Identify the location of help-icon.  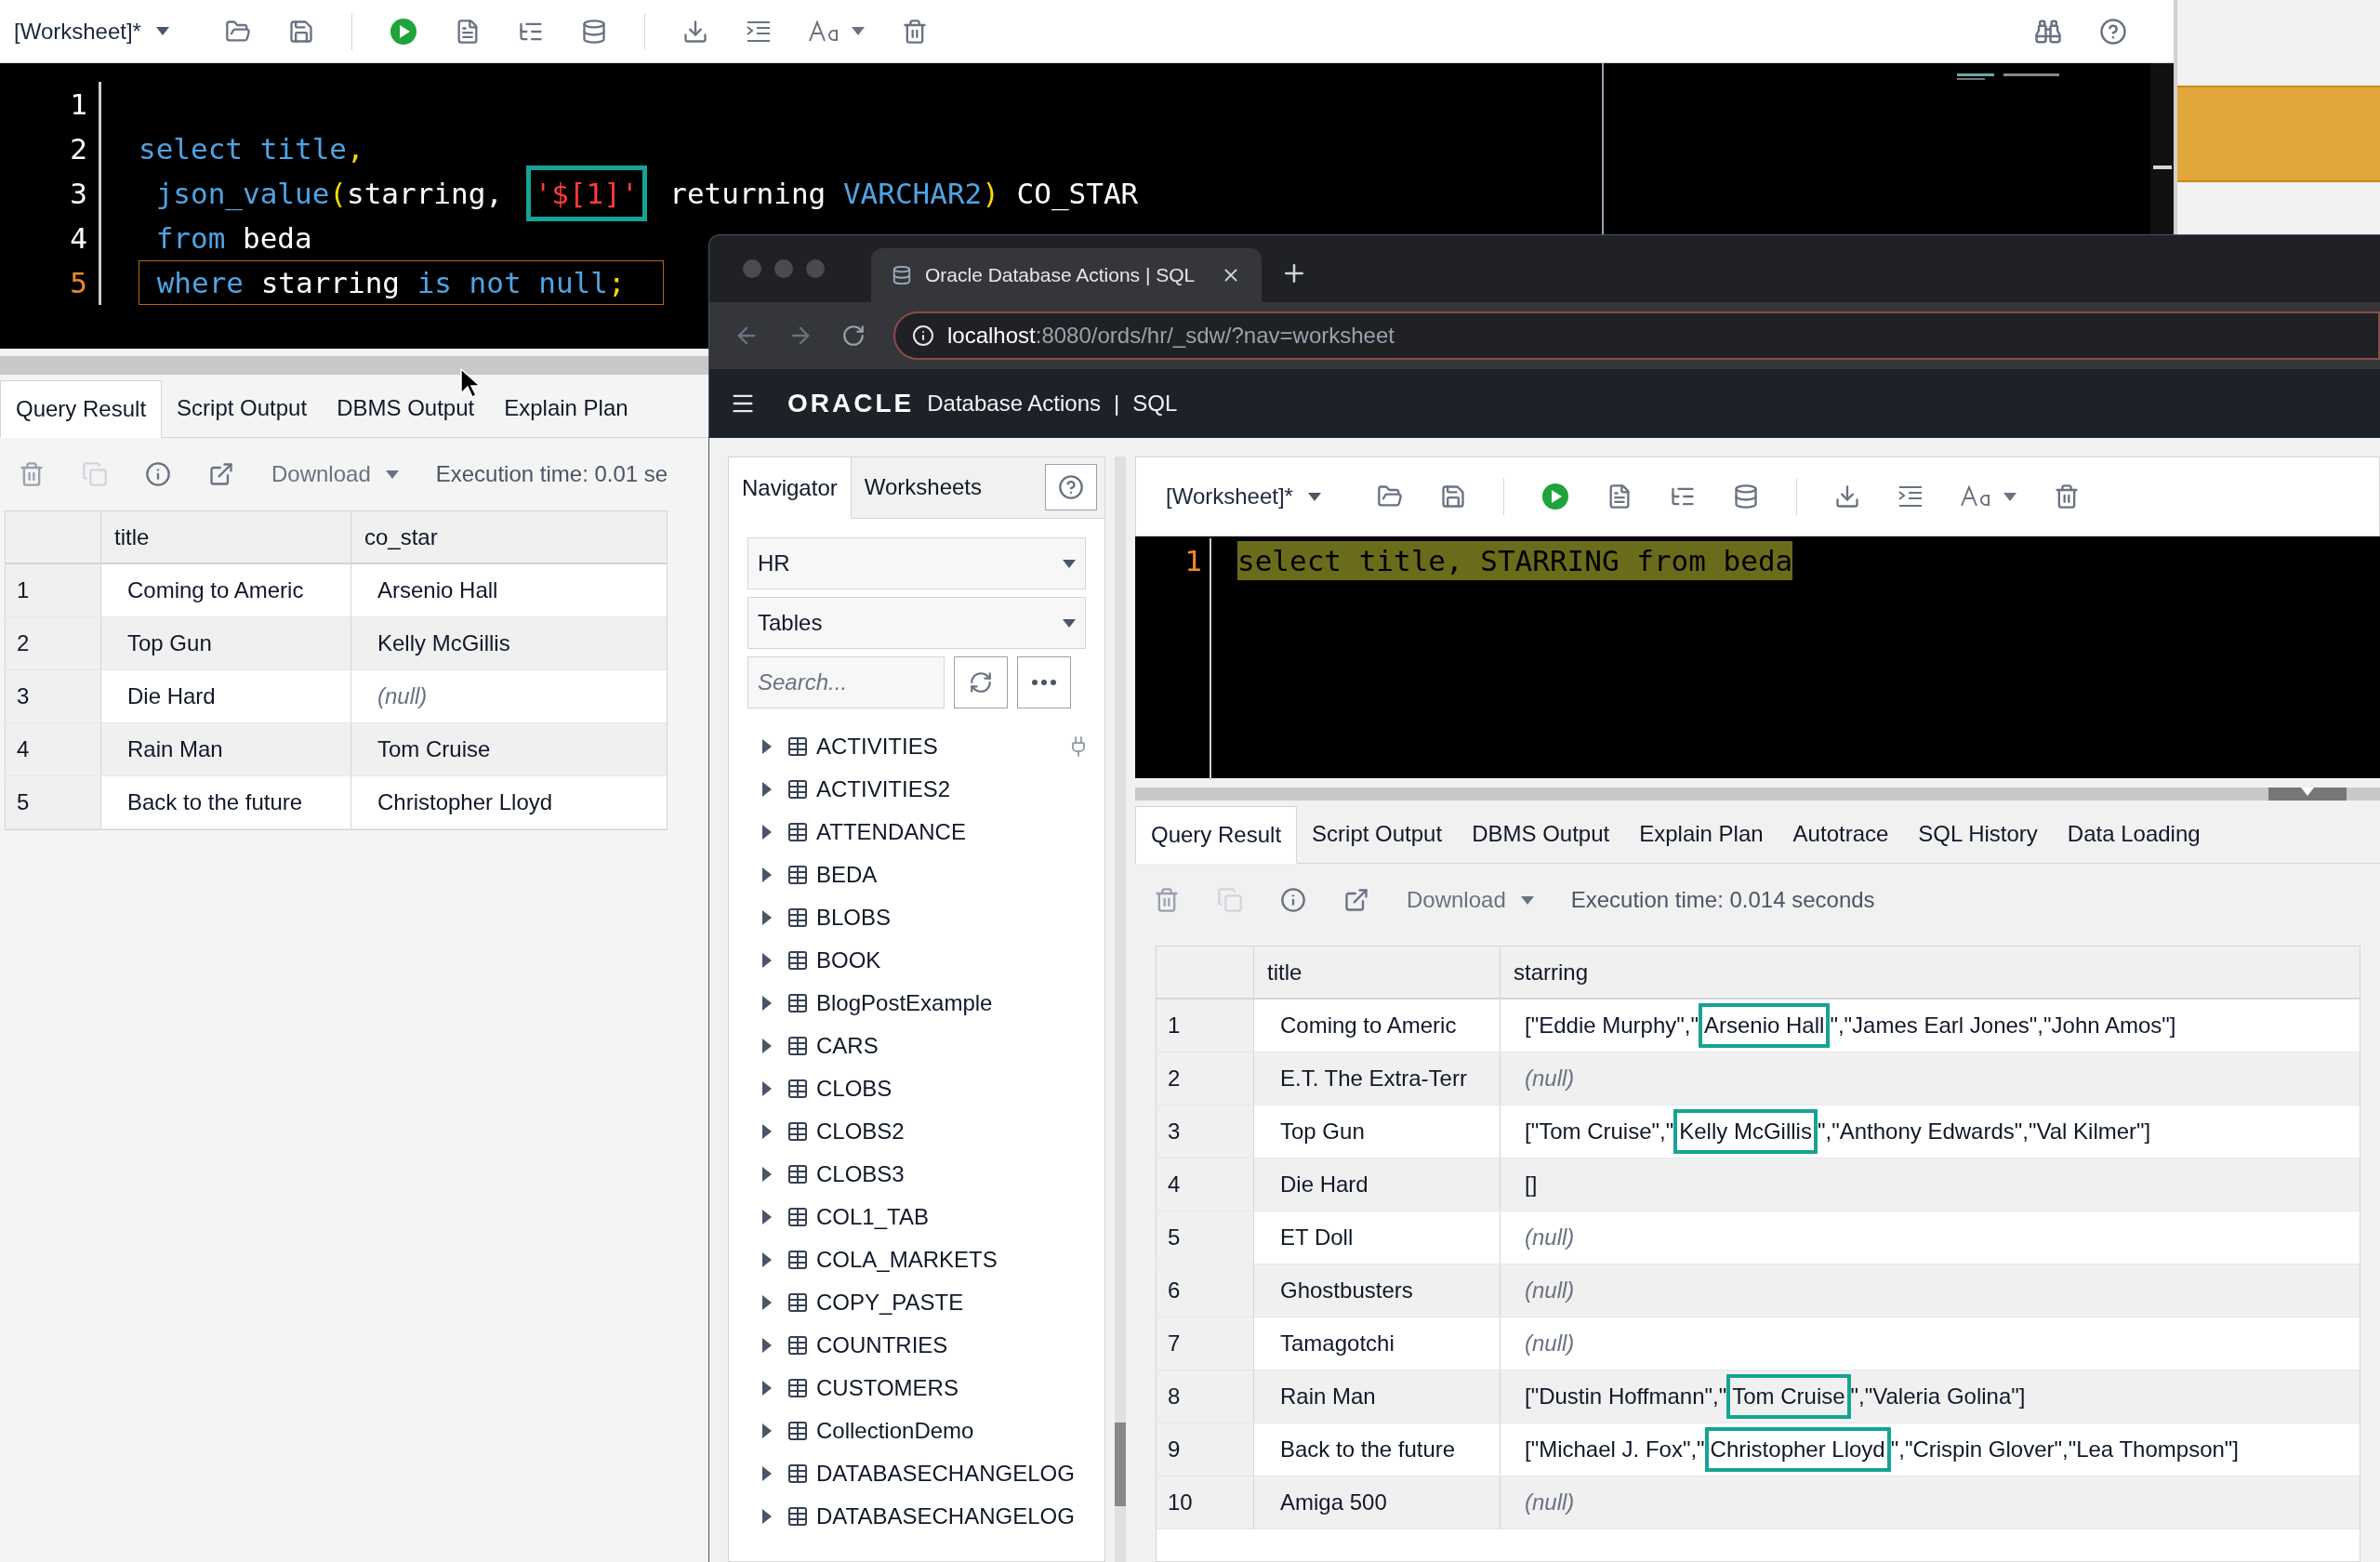
(2113, 31).